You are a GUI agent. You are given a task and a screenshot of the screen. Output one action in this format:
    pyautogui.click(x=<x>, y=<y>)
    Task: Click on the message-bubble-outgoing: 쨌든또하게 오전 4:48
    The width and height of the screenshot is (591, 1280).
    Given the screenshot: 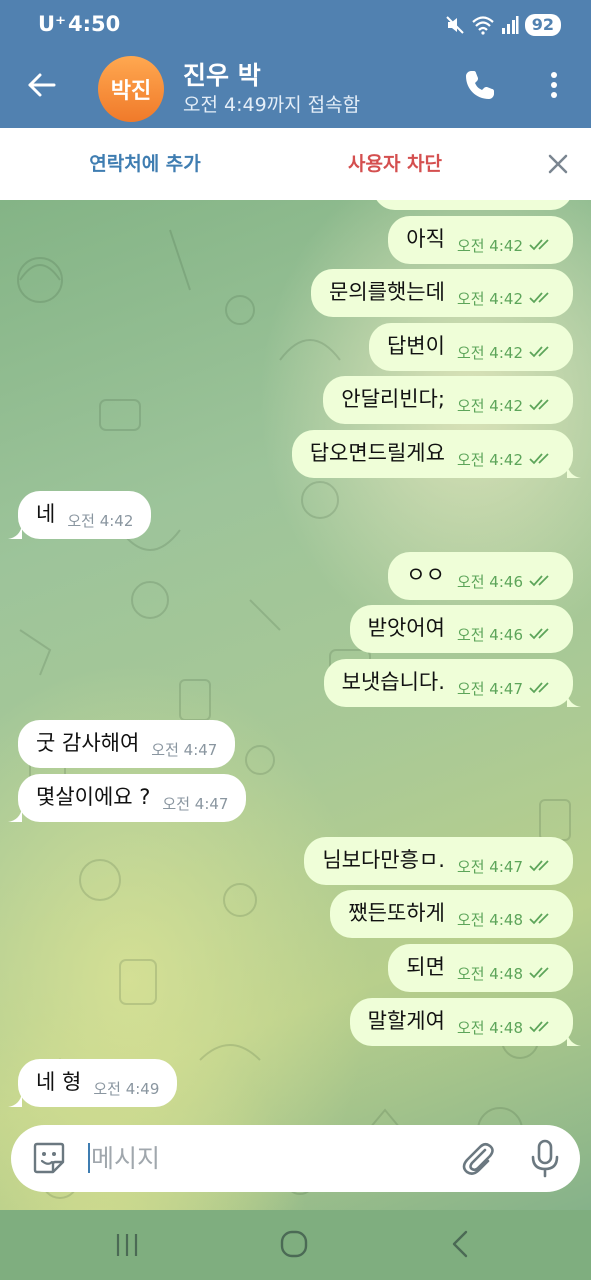 What is the action you would take?
    pyautogui.click(x=451, y=914)
    